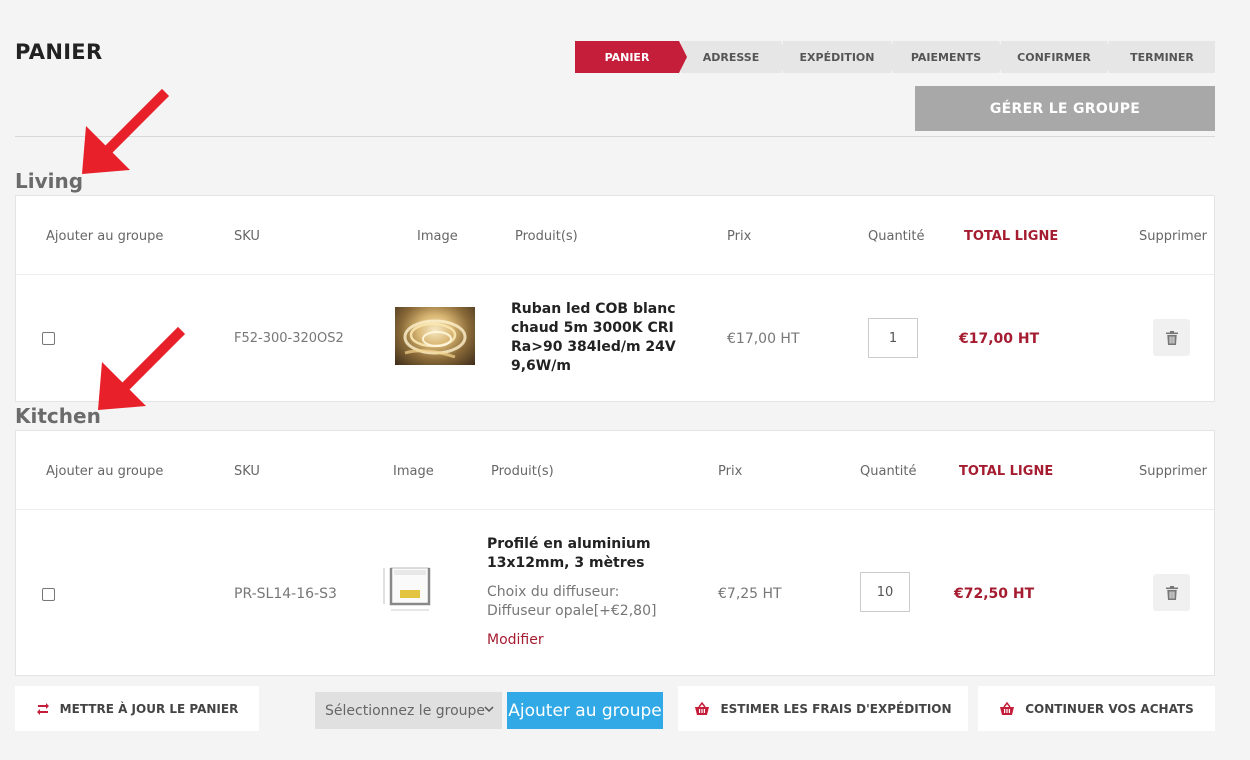 The image size is (1250, 760). I want to click on item-line-total: €17,00 HT, so click(999, 339).